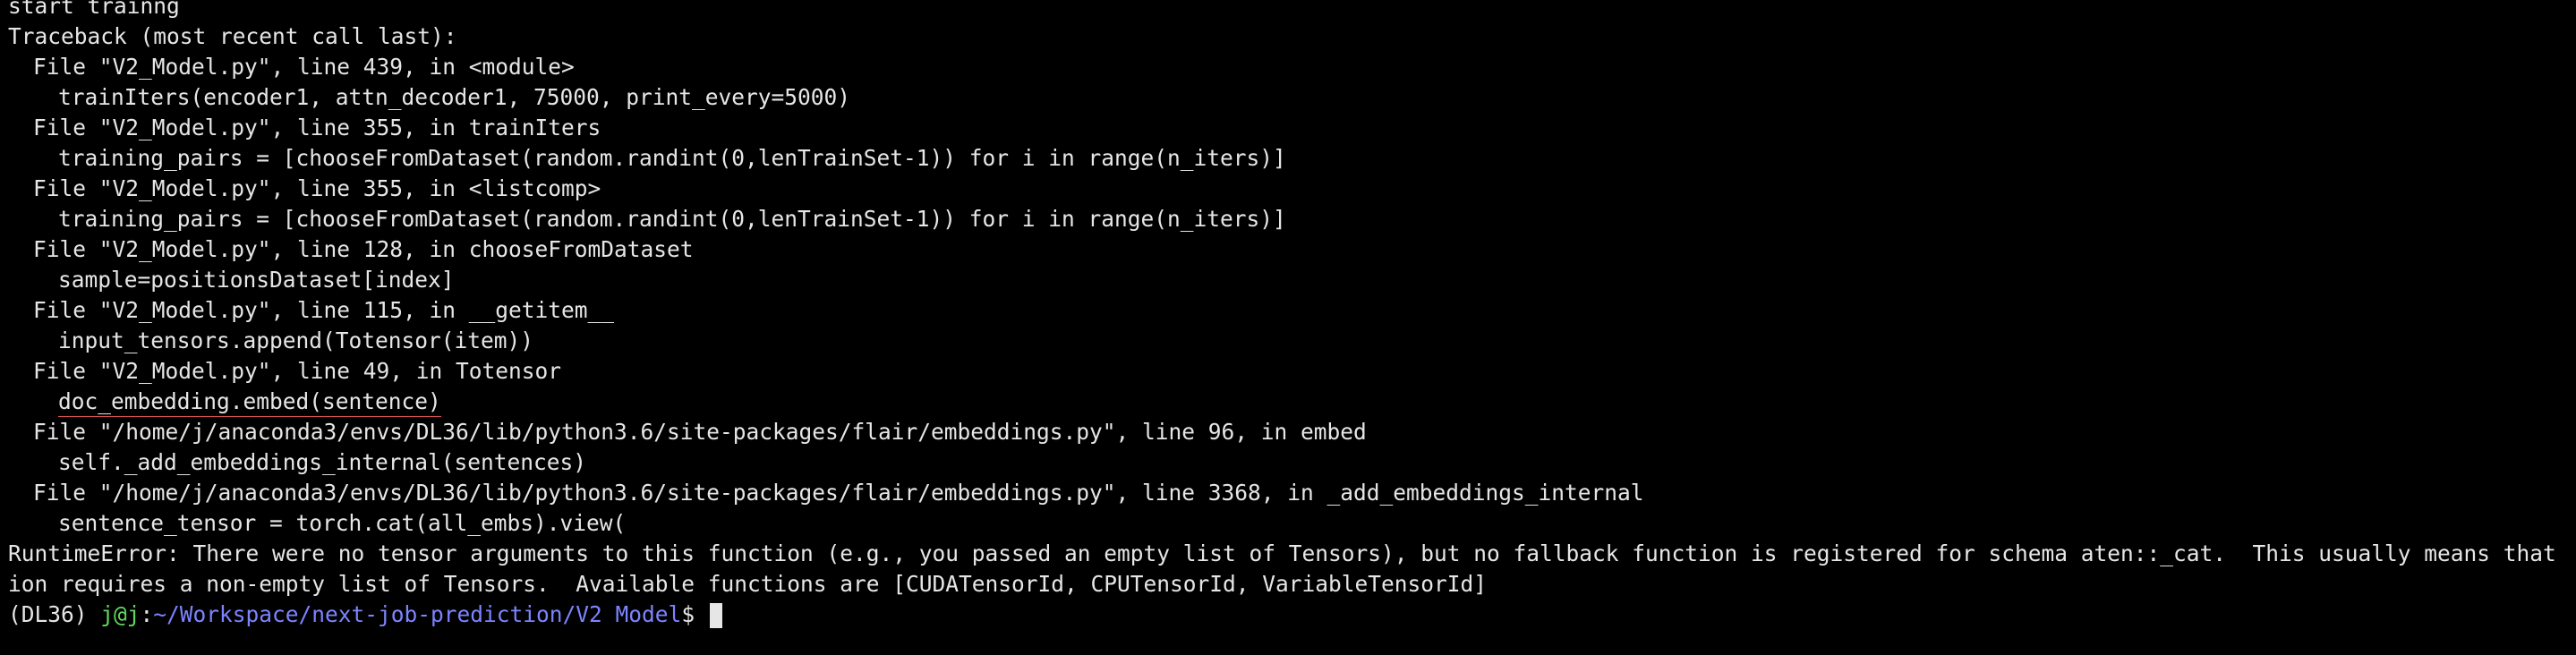  Describe the element at coordinates (694, 614) in the screenshot. I see `prompt-dollar-sign: $` at that location.